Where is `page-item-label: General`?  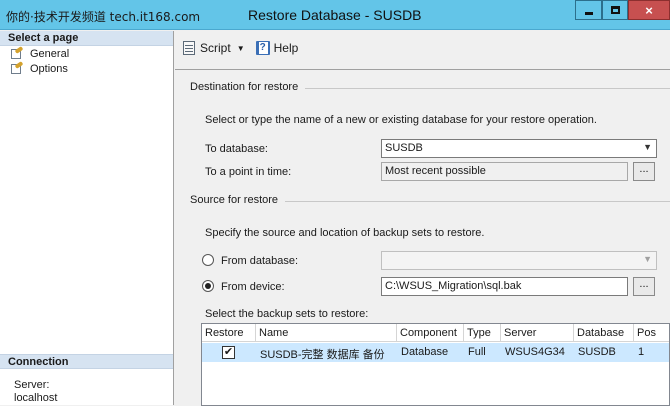 page-item-label: General is located at coordinates (50, 53).